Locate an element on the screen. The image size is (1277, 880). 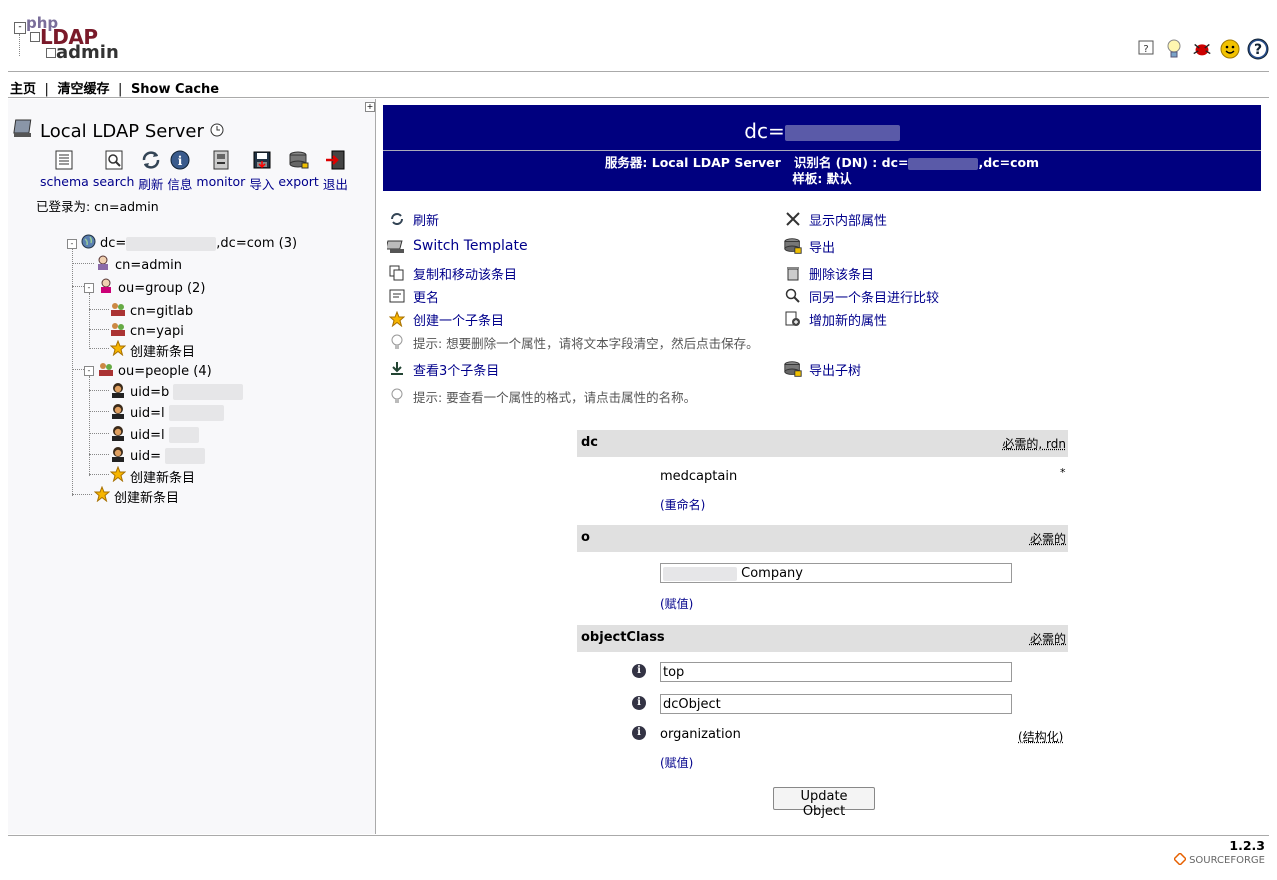
tree-item-cn-gitlab: cn=gitlab is located at coordinates (151, 311).